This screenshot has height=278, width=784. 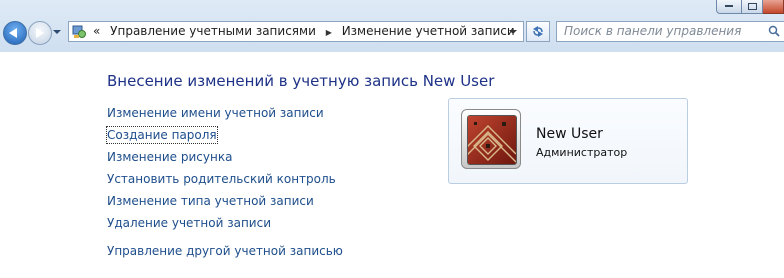 What do you see at coordinates (329, 32) in the screenshot?
I see `chevron-right-icon: ▶` at bounding box center [329, 32].